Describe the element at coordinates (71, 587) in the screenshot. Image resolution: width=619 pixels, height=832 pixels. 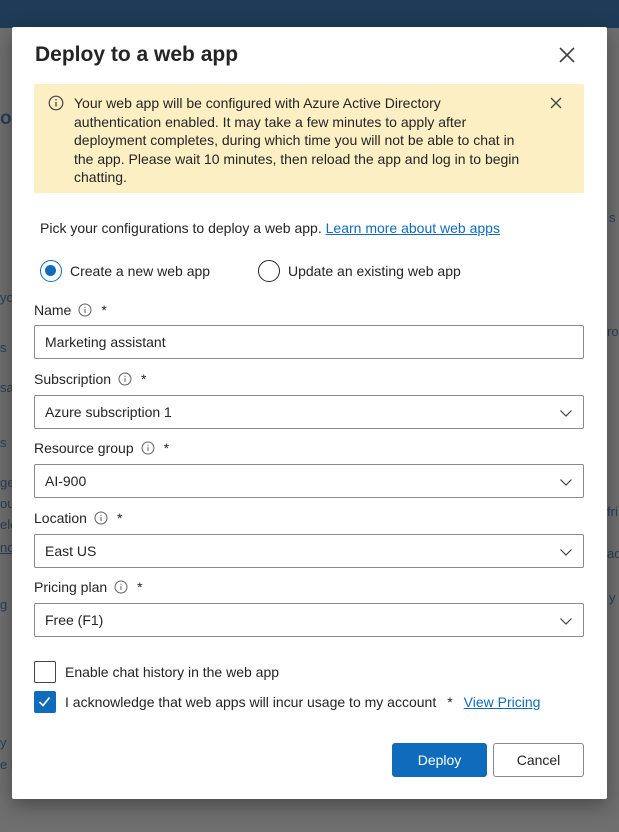
I see `pricing-plan-label-text: Pricing plan` at that location.